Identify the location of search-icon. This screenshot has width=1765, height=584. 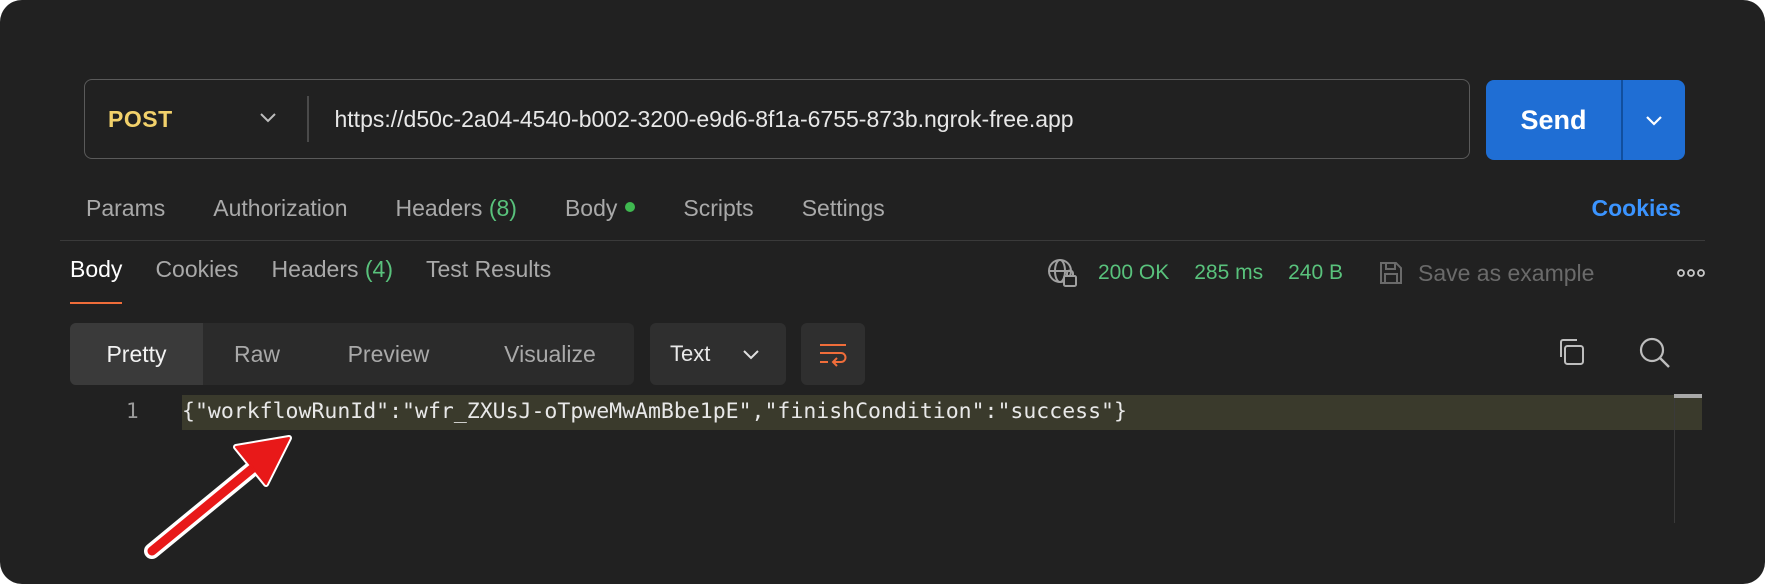
(1654, 352).